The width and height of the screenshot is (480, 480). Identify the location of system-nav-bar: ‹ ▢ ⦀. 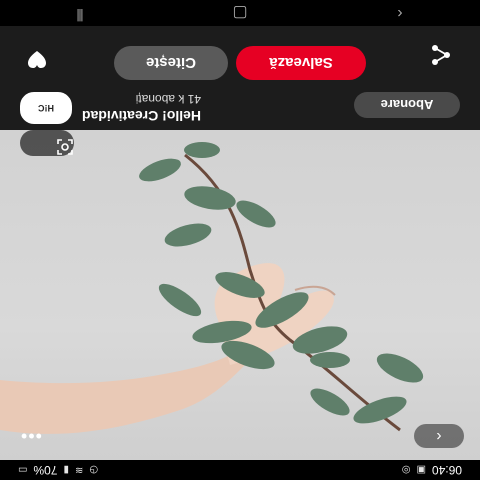
(240, 13).